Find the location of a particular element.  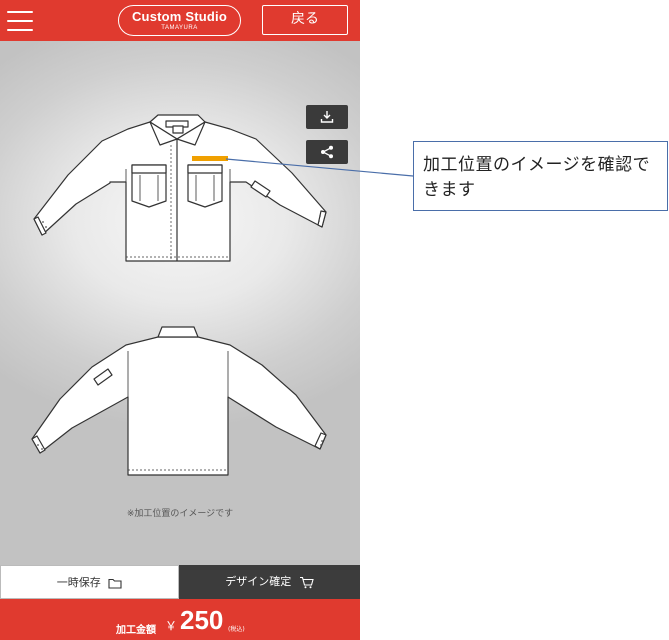

currency-symbol: ￥ is located at coordinates (171, 626).